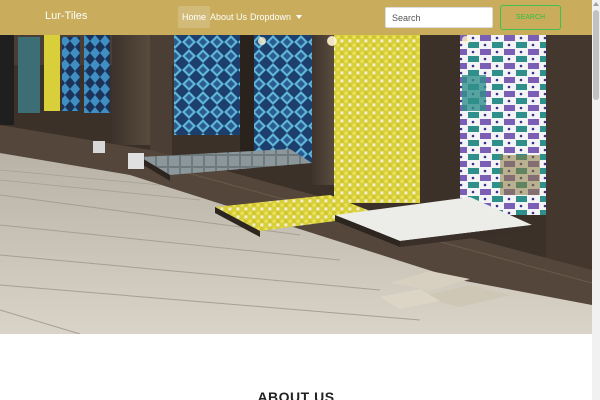 The width and height of the screenshot is (600, 400). I want to click on about-us-heading: ABOUT US, so click(296, 394).